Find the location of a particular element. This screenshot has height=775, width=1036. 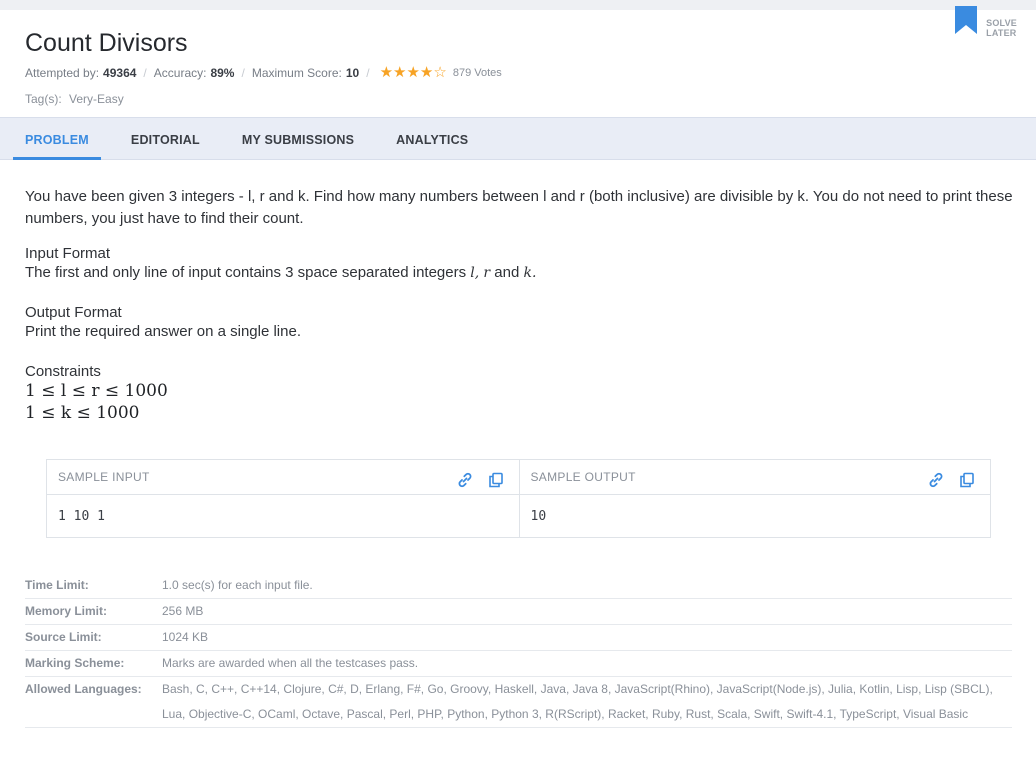

constraint-lr: 1 ≤ l ≤ r ≤ 1000 is located at coordinates (96, 391).